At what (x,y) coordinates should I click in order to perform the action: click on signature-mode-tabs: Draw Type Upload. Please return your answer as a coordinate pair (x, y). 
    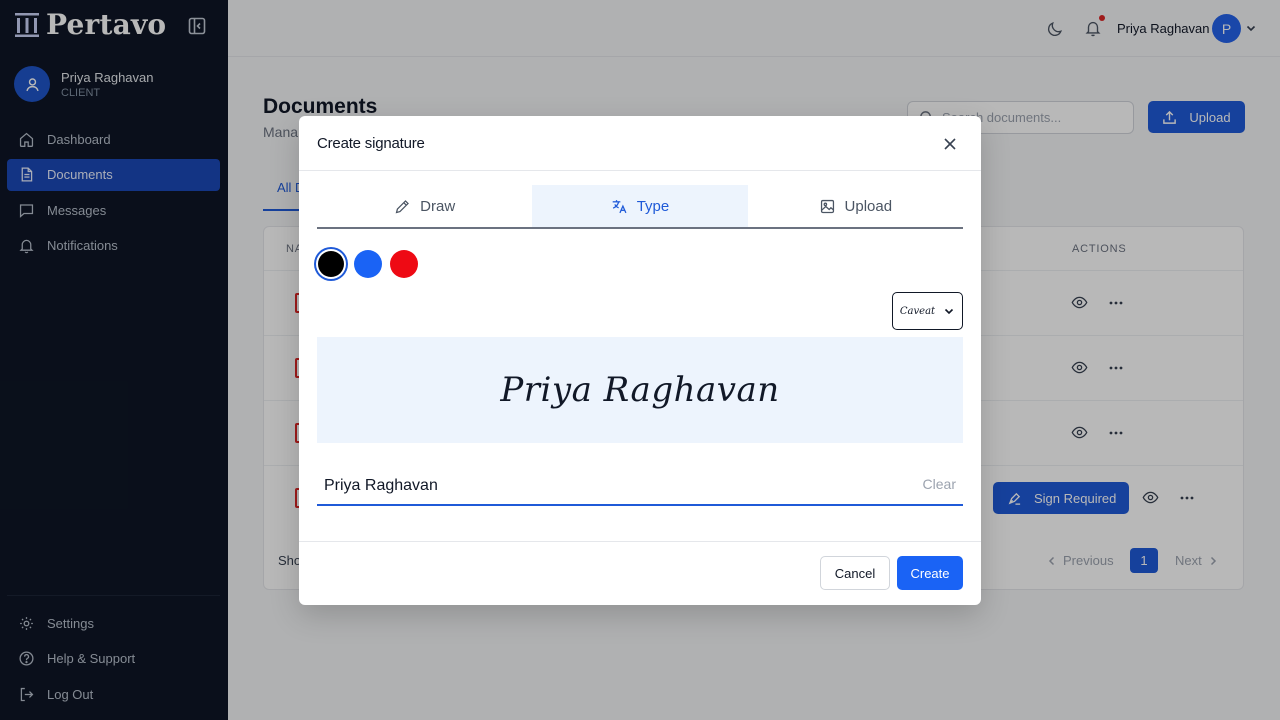
    Looking at the image, I should click on (640, 207).